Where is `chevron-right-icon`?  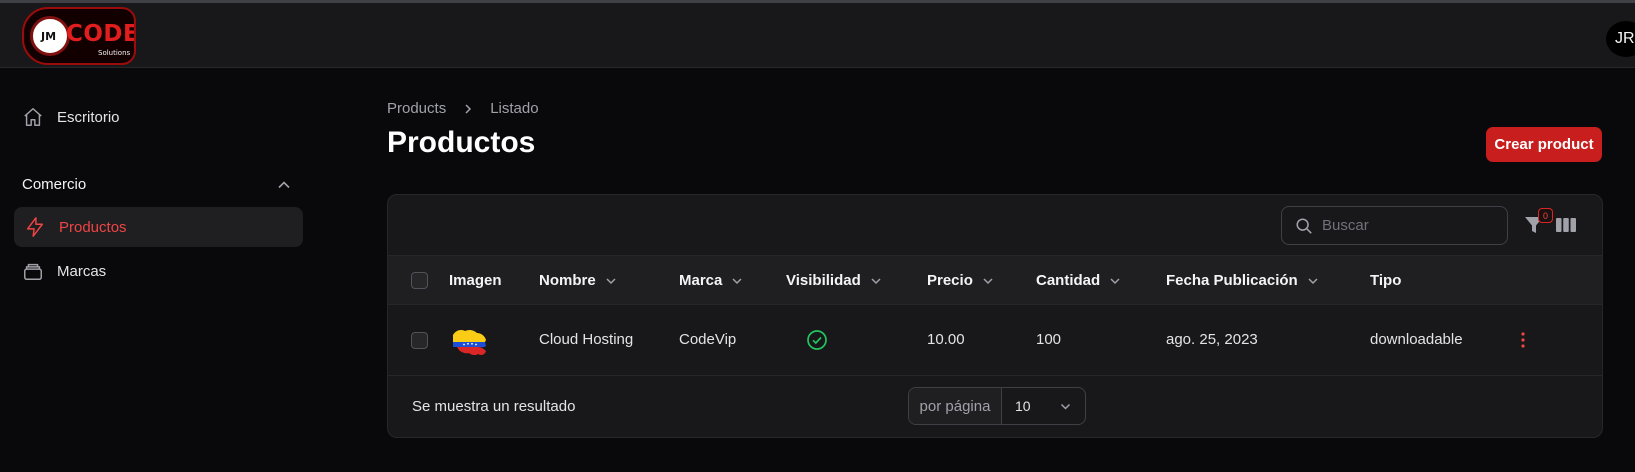 chevron-right-icon is located at coordinates (468, 108).